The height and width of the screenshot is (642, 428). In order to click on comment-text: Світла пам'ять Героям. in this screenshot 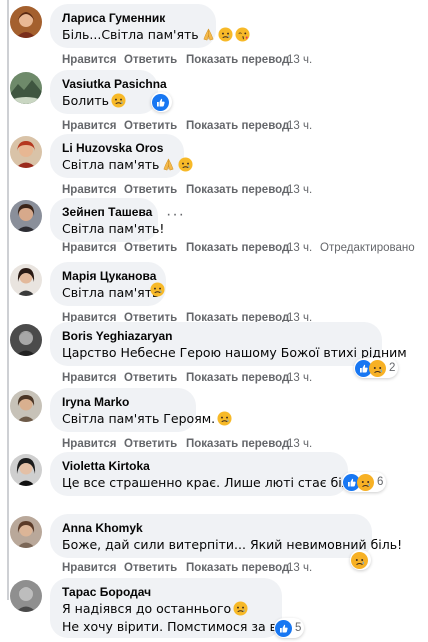, I will do `click(147, 419)`.